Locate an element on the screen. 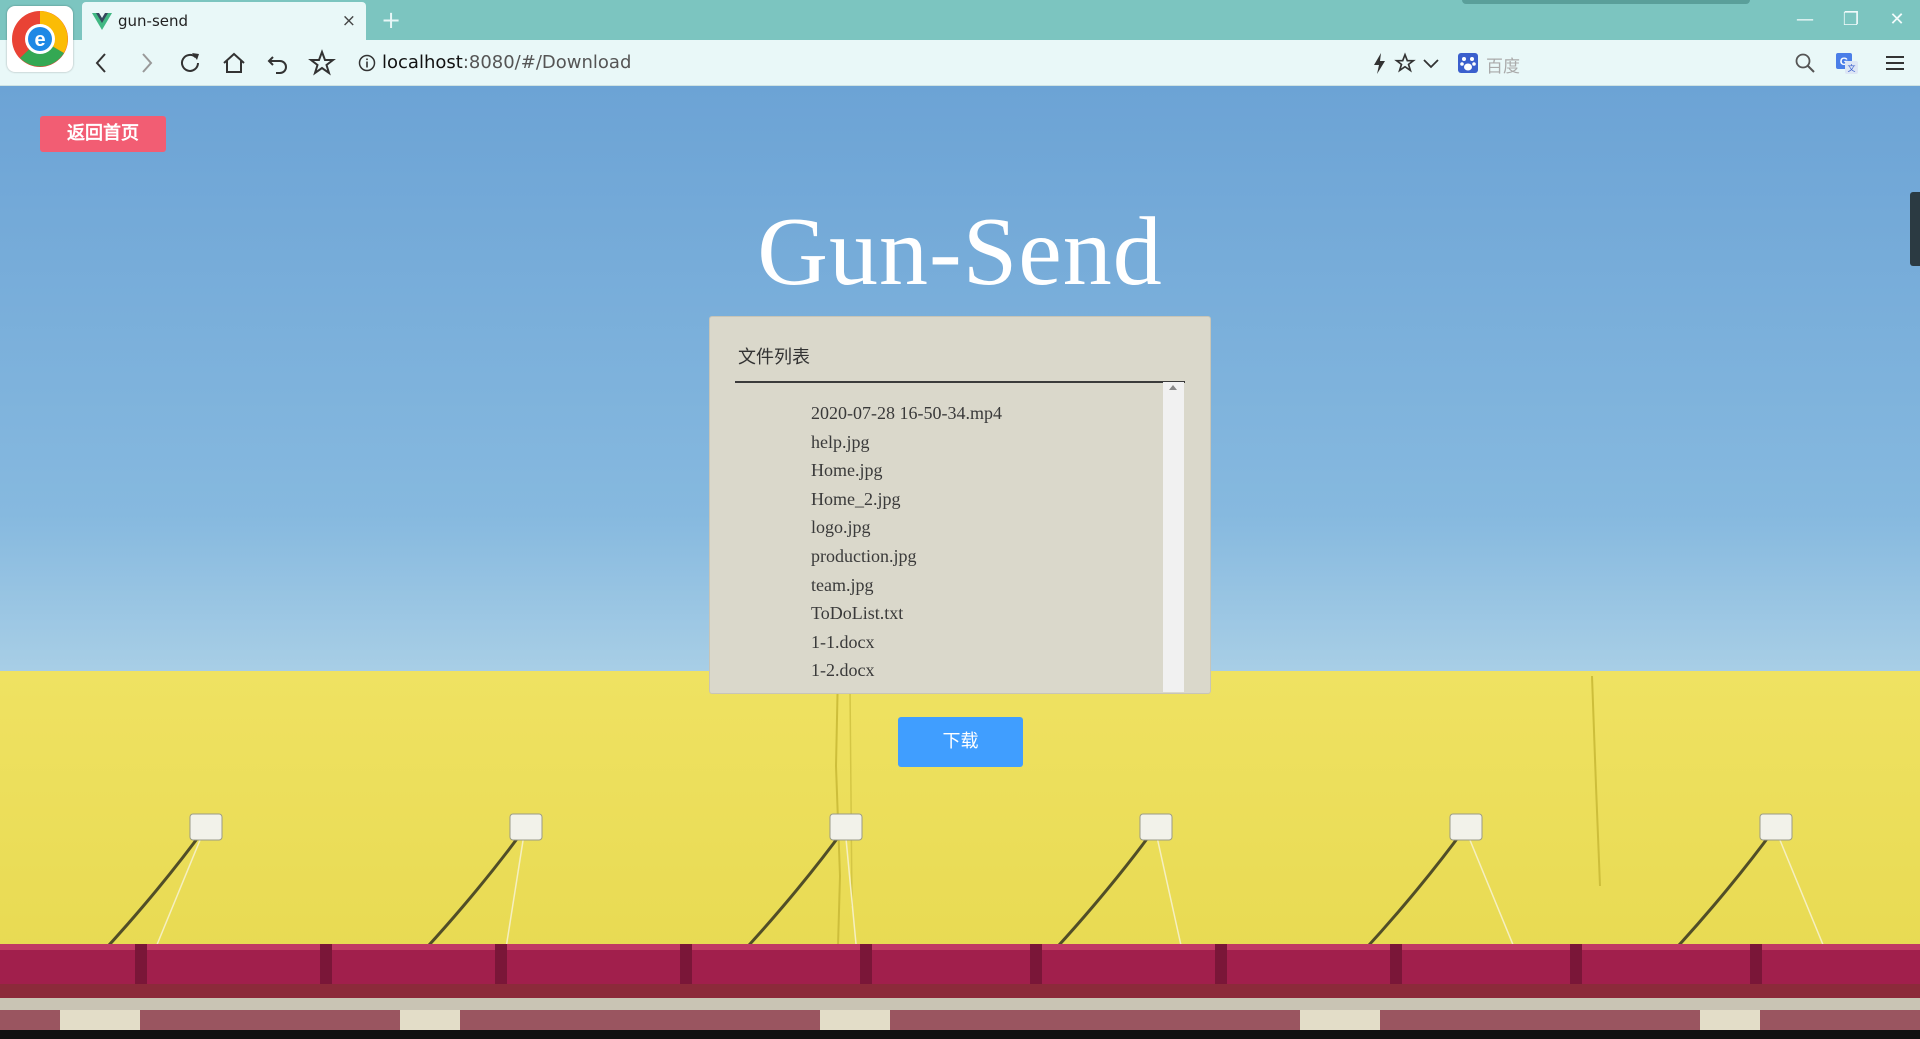 The image size is (1920, 1039). back-icon is located at coordinates (102, 63).